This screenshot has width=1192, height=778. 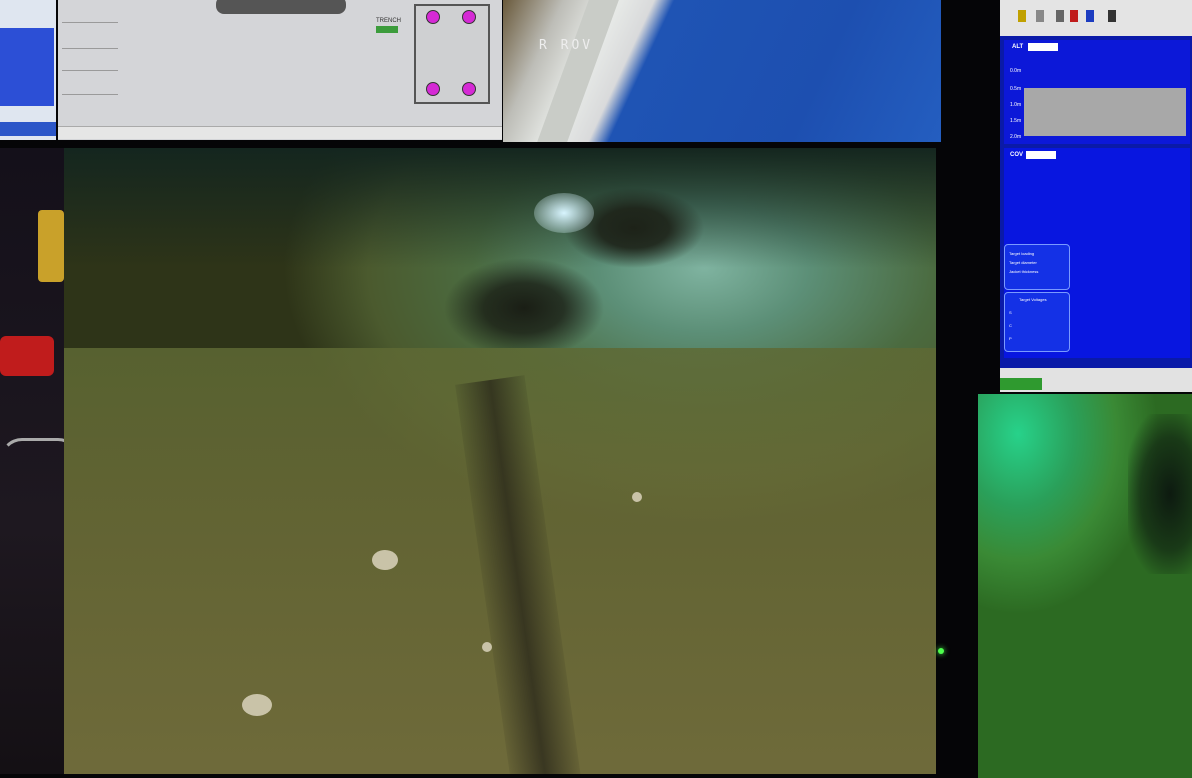 What do you see at coordinates (1023, 262) in the screenshot?
I see `info-row: Target diameter` at bounding box center [1023, 262].